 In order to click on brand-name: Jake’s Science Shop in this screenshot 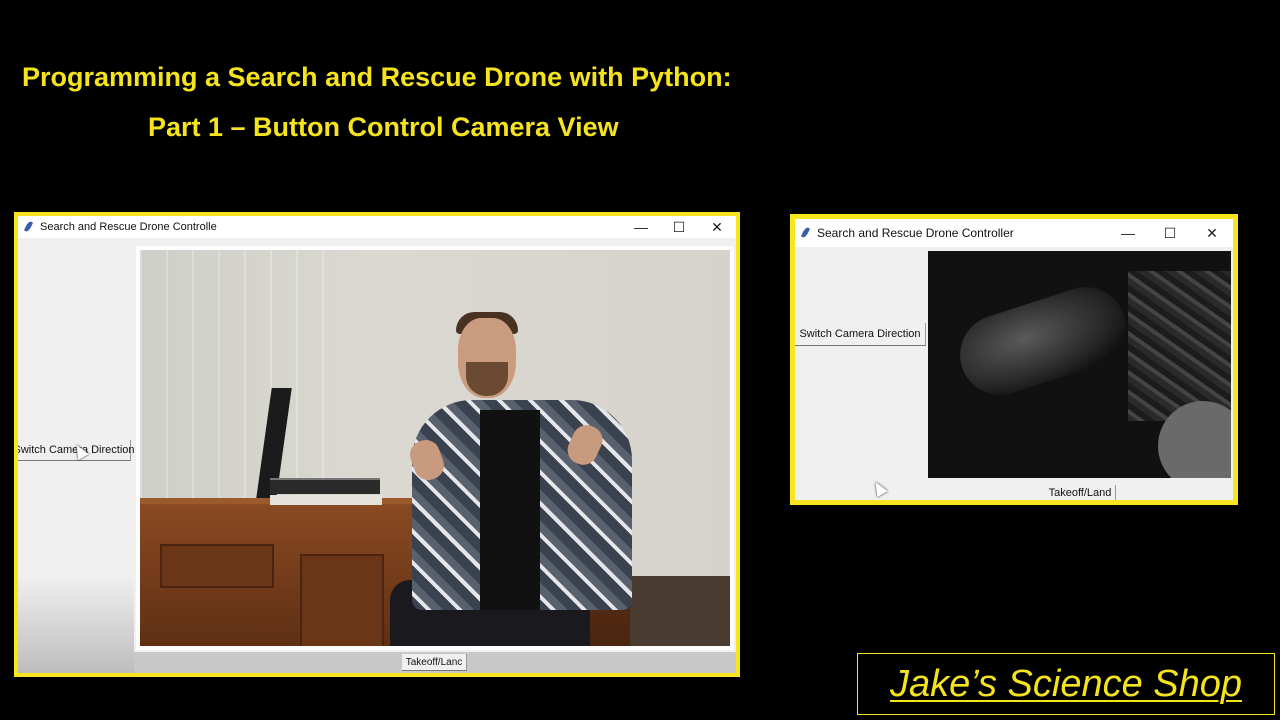, I will do `click(1066, 683)`.